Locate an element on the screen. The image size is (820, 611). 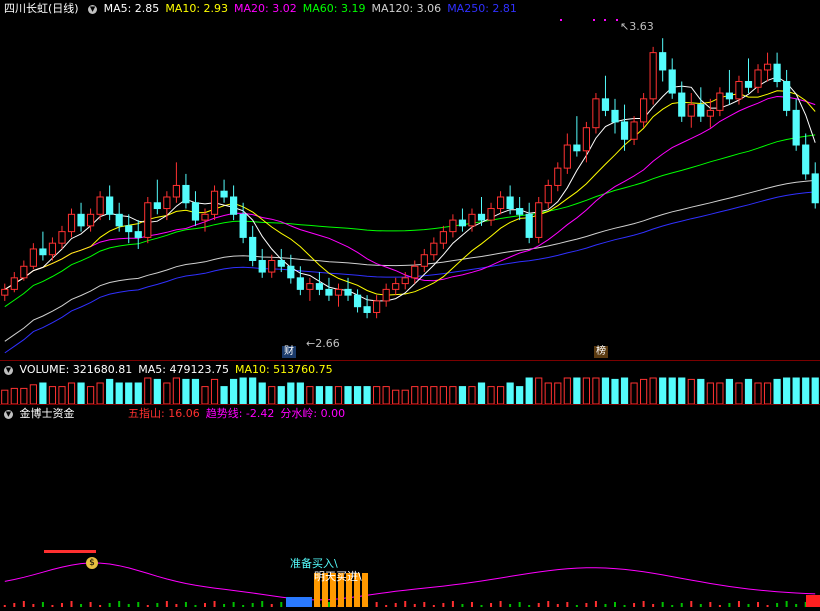
volume-toggle-icon: ▼ is located at coordinates (8, 370).